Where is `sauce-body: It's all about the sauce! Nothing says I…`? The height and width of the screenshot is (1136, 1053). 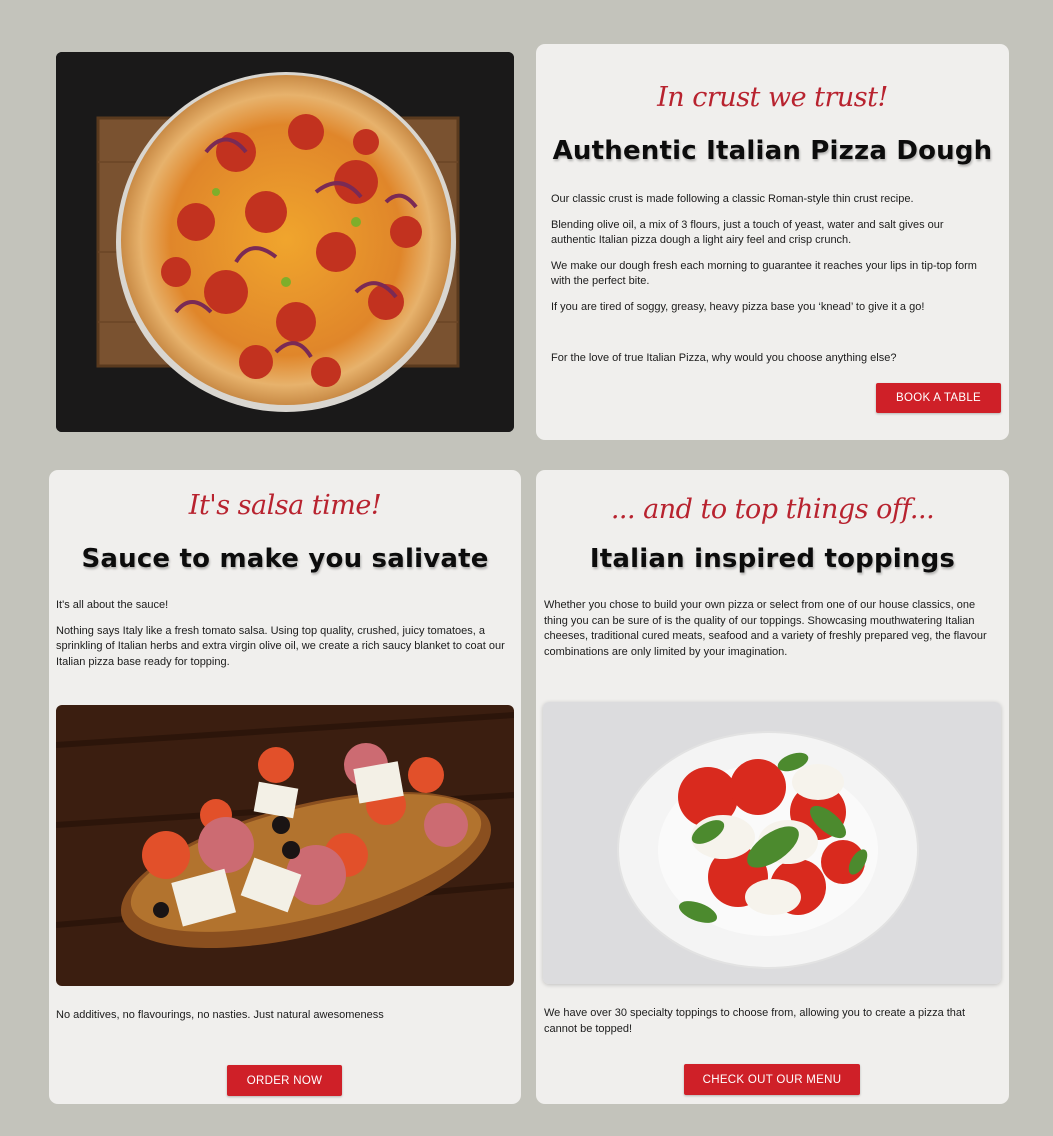 sauce-body: It's all about the sauce! Nothing says I… is located at coordinates (283, 639).